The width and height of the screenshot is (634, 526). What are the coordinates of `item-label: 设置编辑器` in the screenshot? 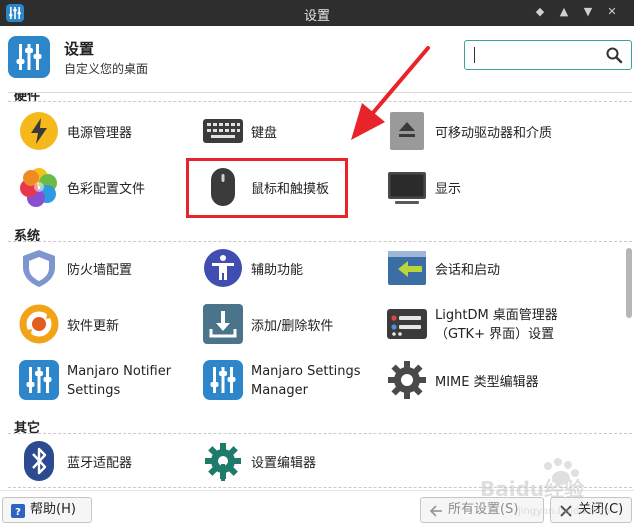 It's located at (284, 463).